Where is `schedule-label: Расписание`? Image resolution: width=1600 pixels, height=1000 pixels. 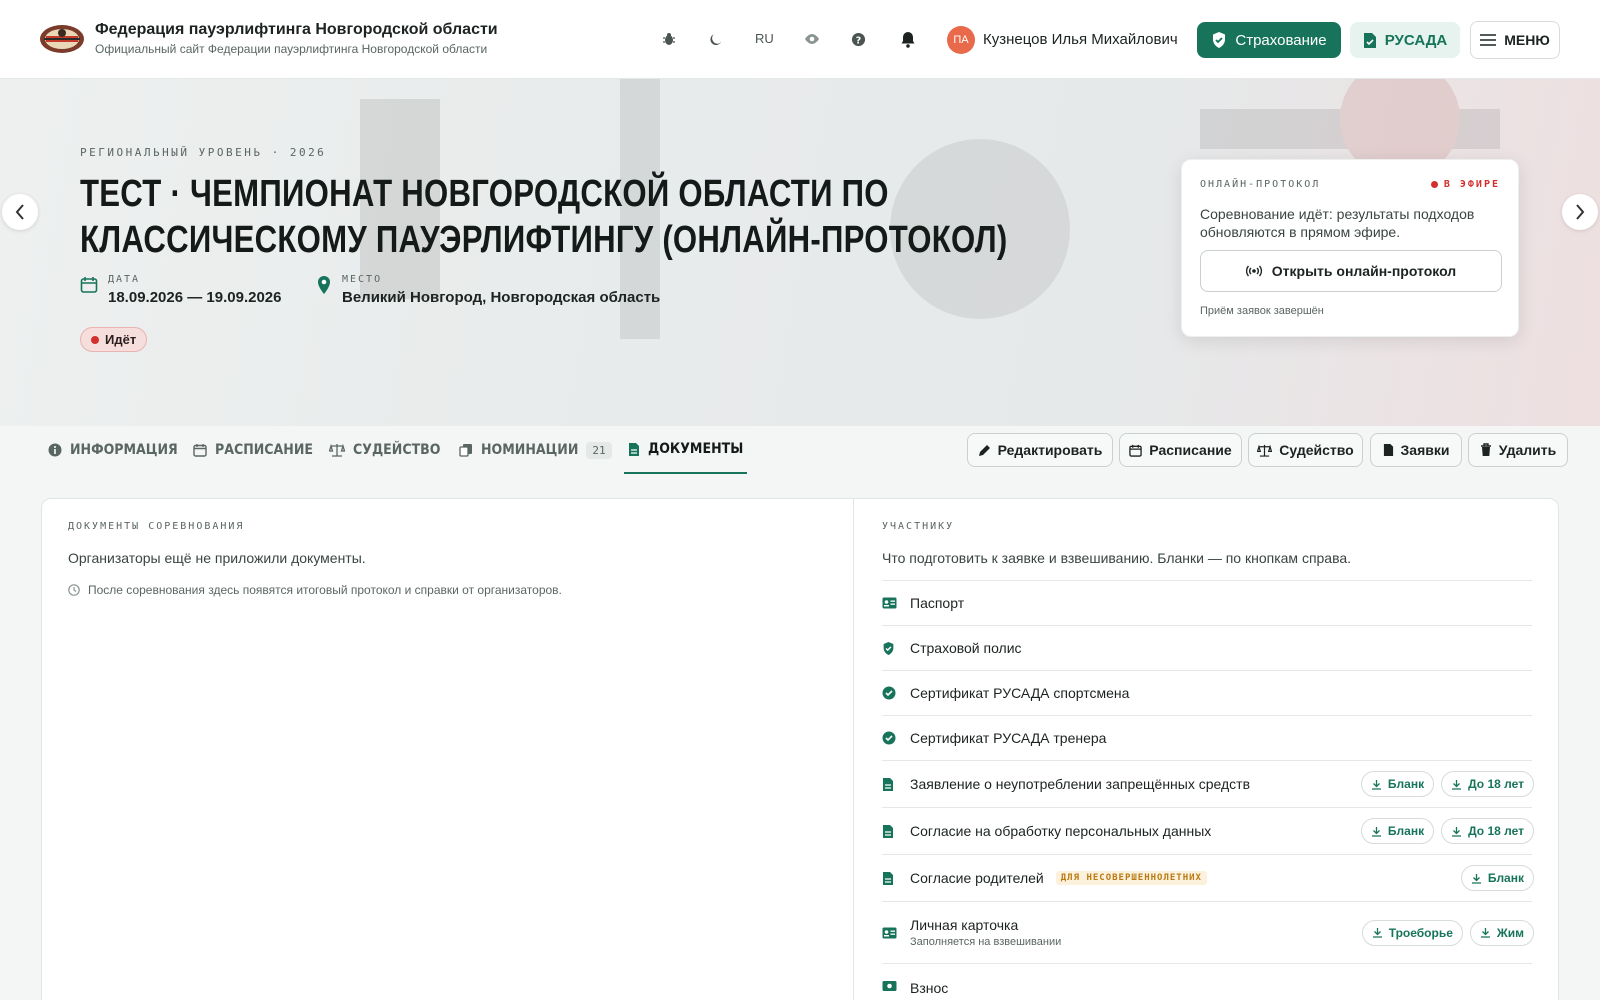
schedule-label: Расписание is located at coordinates (1190, 450).